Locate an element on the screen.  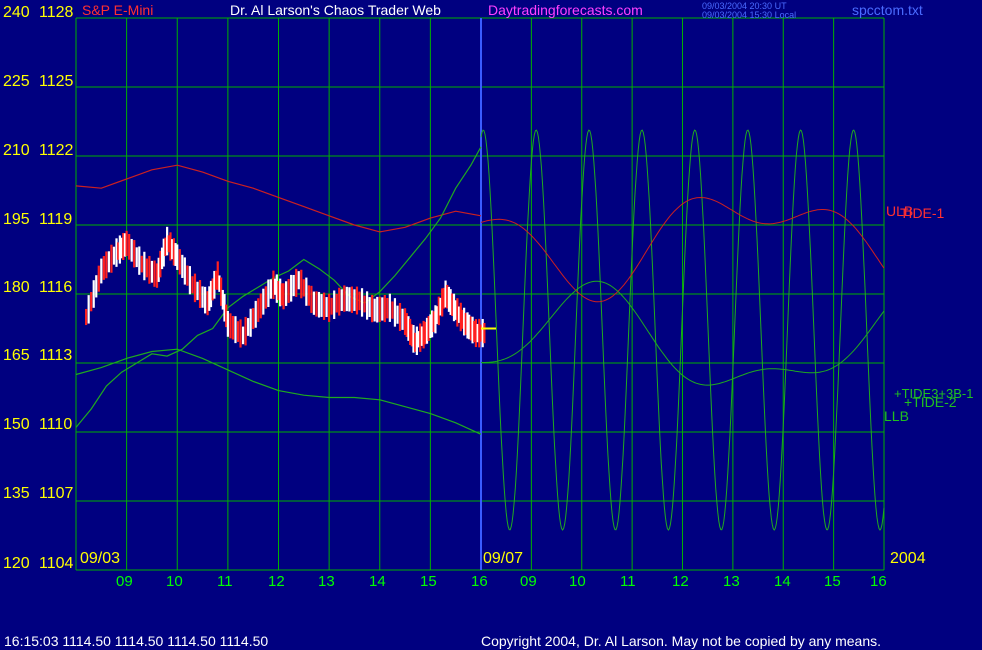
tide2-label: +TIDE-2 is located at coordinates (930, 402).